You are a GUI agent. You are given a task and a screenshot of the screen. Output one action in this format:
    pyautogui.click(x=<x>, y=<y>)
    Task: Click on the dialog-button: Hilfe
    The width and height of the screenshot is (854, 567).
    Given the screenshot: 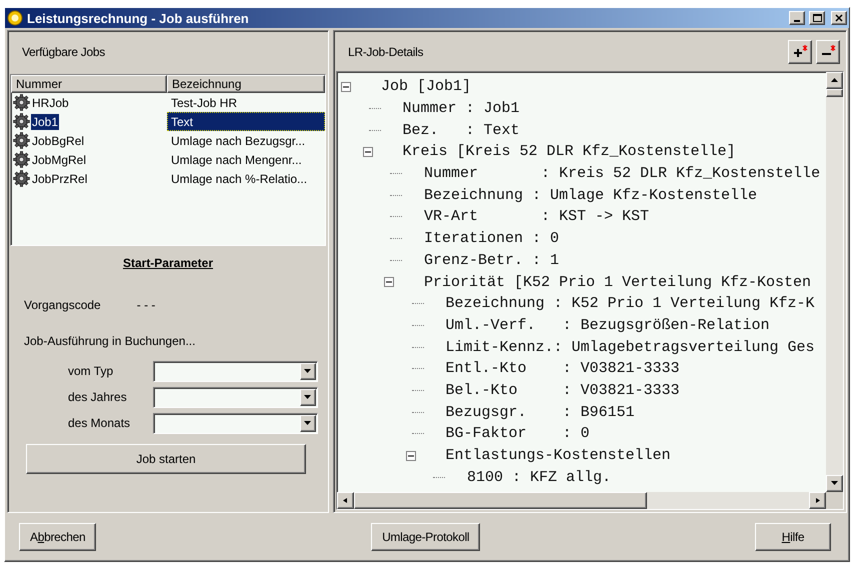 What is the action you would take?
    pyautogui.click(x=793, y=537)
    